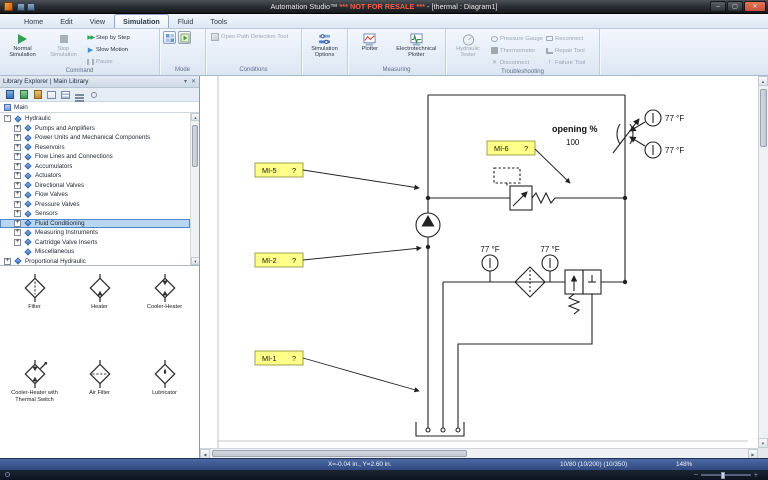 The height and width of the screenshot is (480, 768). I want to click on zoom-track, so click(725, 475).